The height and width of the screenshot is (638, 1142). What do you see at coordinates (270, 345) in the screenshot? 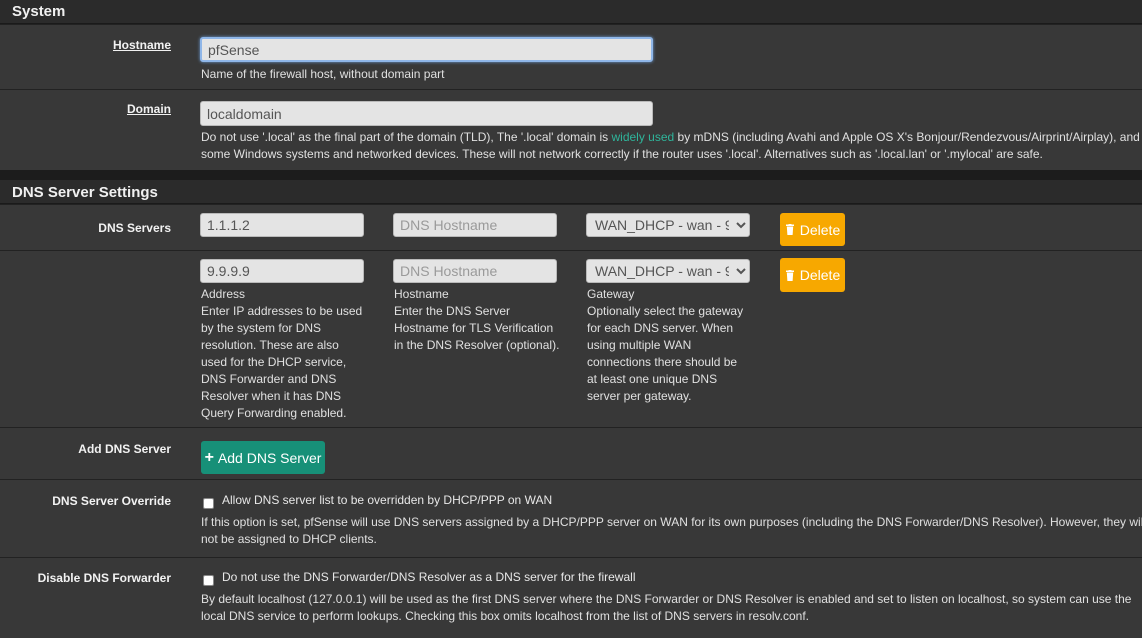
I see `address-help-line: resolution. These are also` at bounding box center [270, 345].